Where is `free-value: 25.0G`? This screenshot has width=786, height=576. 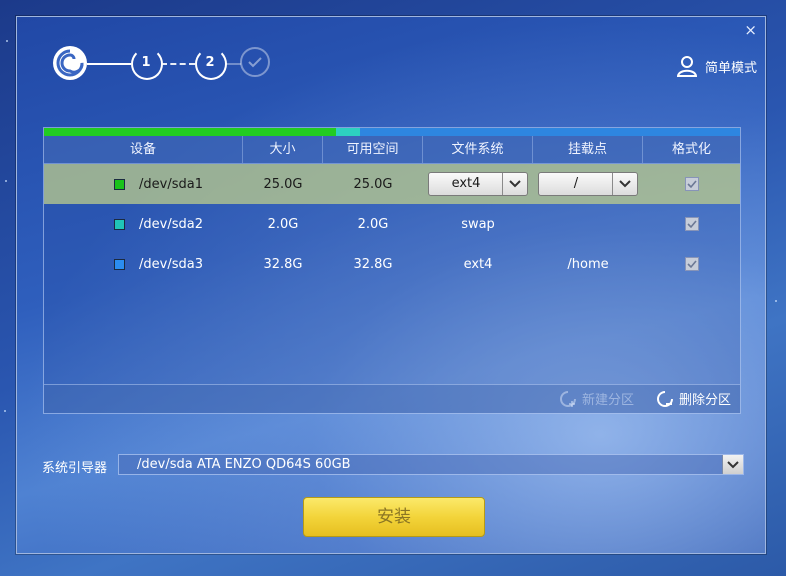 free-value: 25.0G is located at coordinates (373, 184).